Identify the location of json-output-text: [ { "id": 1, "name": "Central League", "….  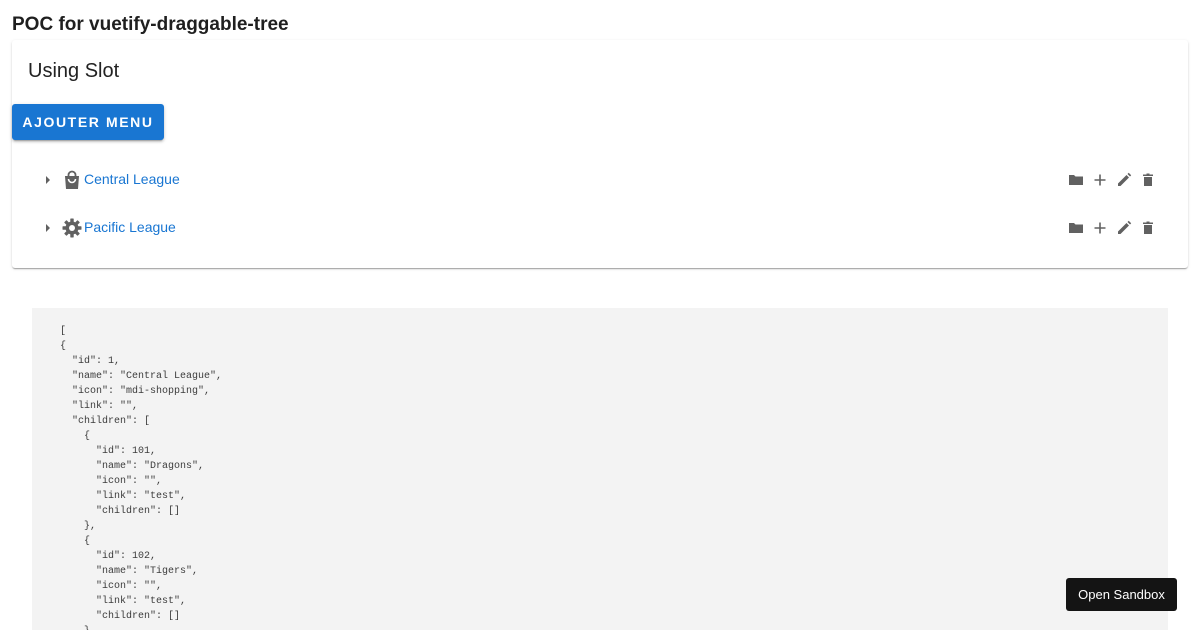
(141, 478).